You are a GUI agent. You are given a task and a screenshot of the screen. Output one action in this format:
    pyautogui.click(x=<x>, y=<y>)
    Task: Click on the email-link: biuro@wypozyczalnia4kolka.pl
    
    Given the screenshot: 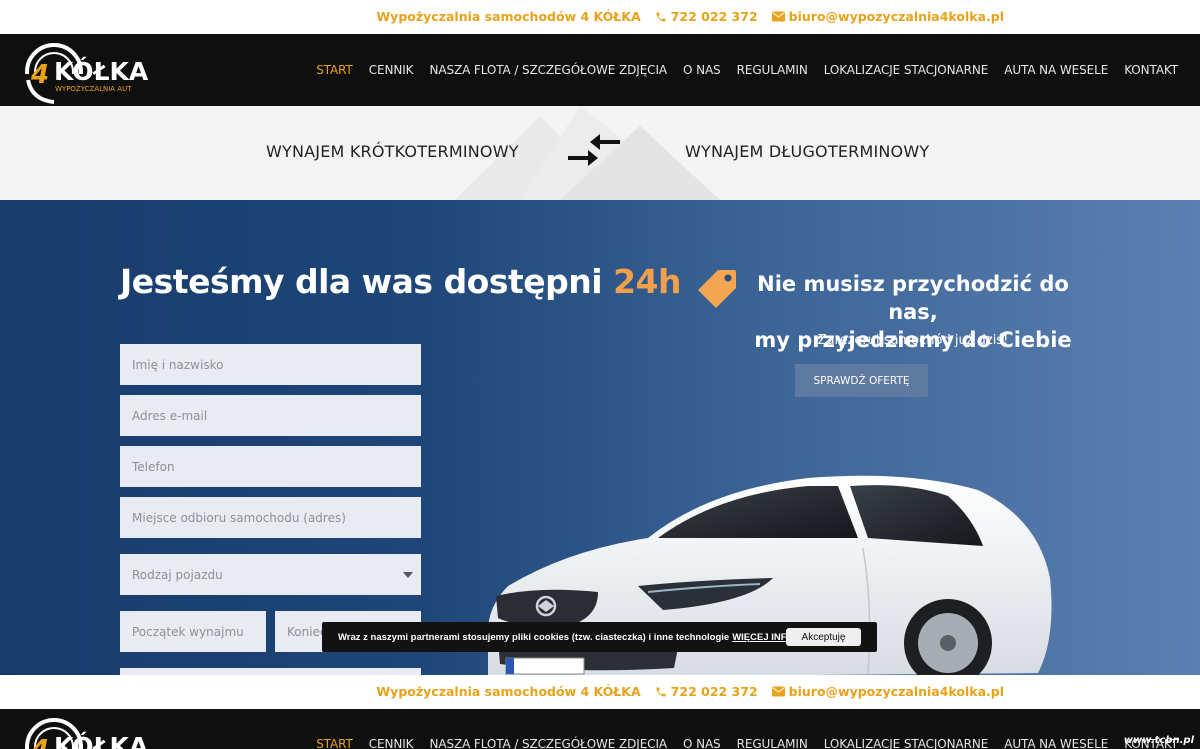 What is the action you would take?
    pyautogui.click(x=887, y=16)
    